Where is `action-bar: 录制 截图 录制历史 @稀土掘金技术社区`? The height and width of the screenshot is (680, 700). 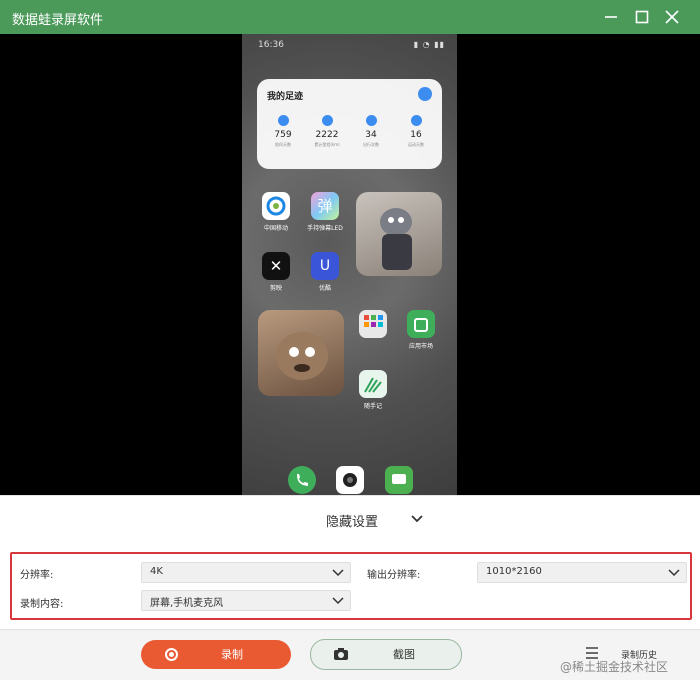
action-bar: 录制 截图 录制历史 @稀土掘金技术社区 is located at coordinates (350, 654).